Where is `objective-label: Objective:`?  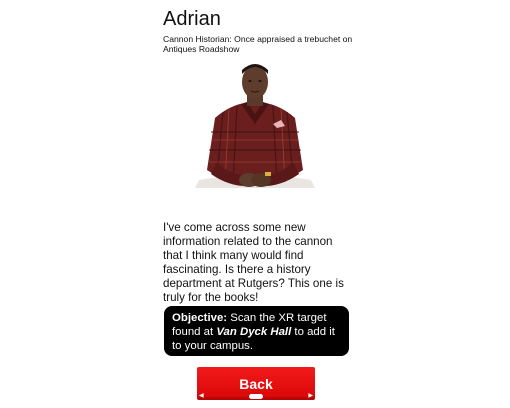 objective-label: Objective: is located at coordinates (200, 318).